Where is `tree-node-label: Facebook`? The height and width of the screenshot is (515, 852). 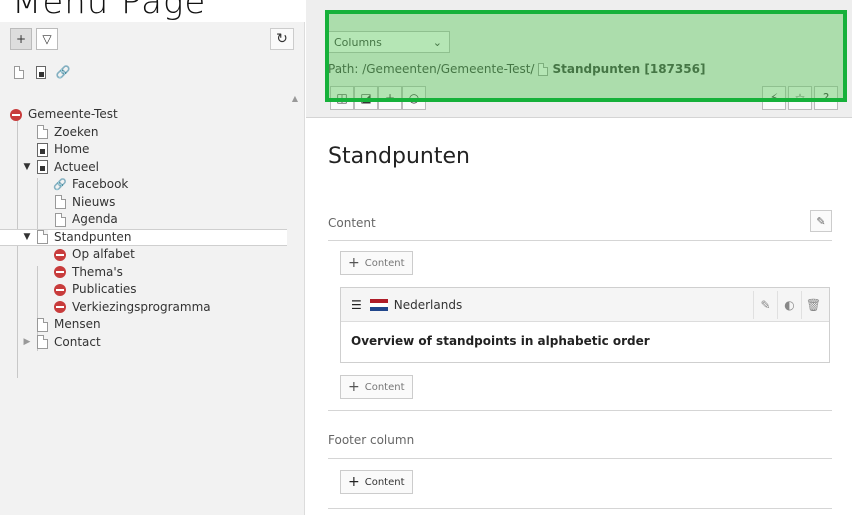 tree-node-label: Facebook is located at coordinates (100, 184).